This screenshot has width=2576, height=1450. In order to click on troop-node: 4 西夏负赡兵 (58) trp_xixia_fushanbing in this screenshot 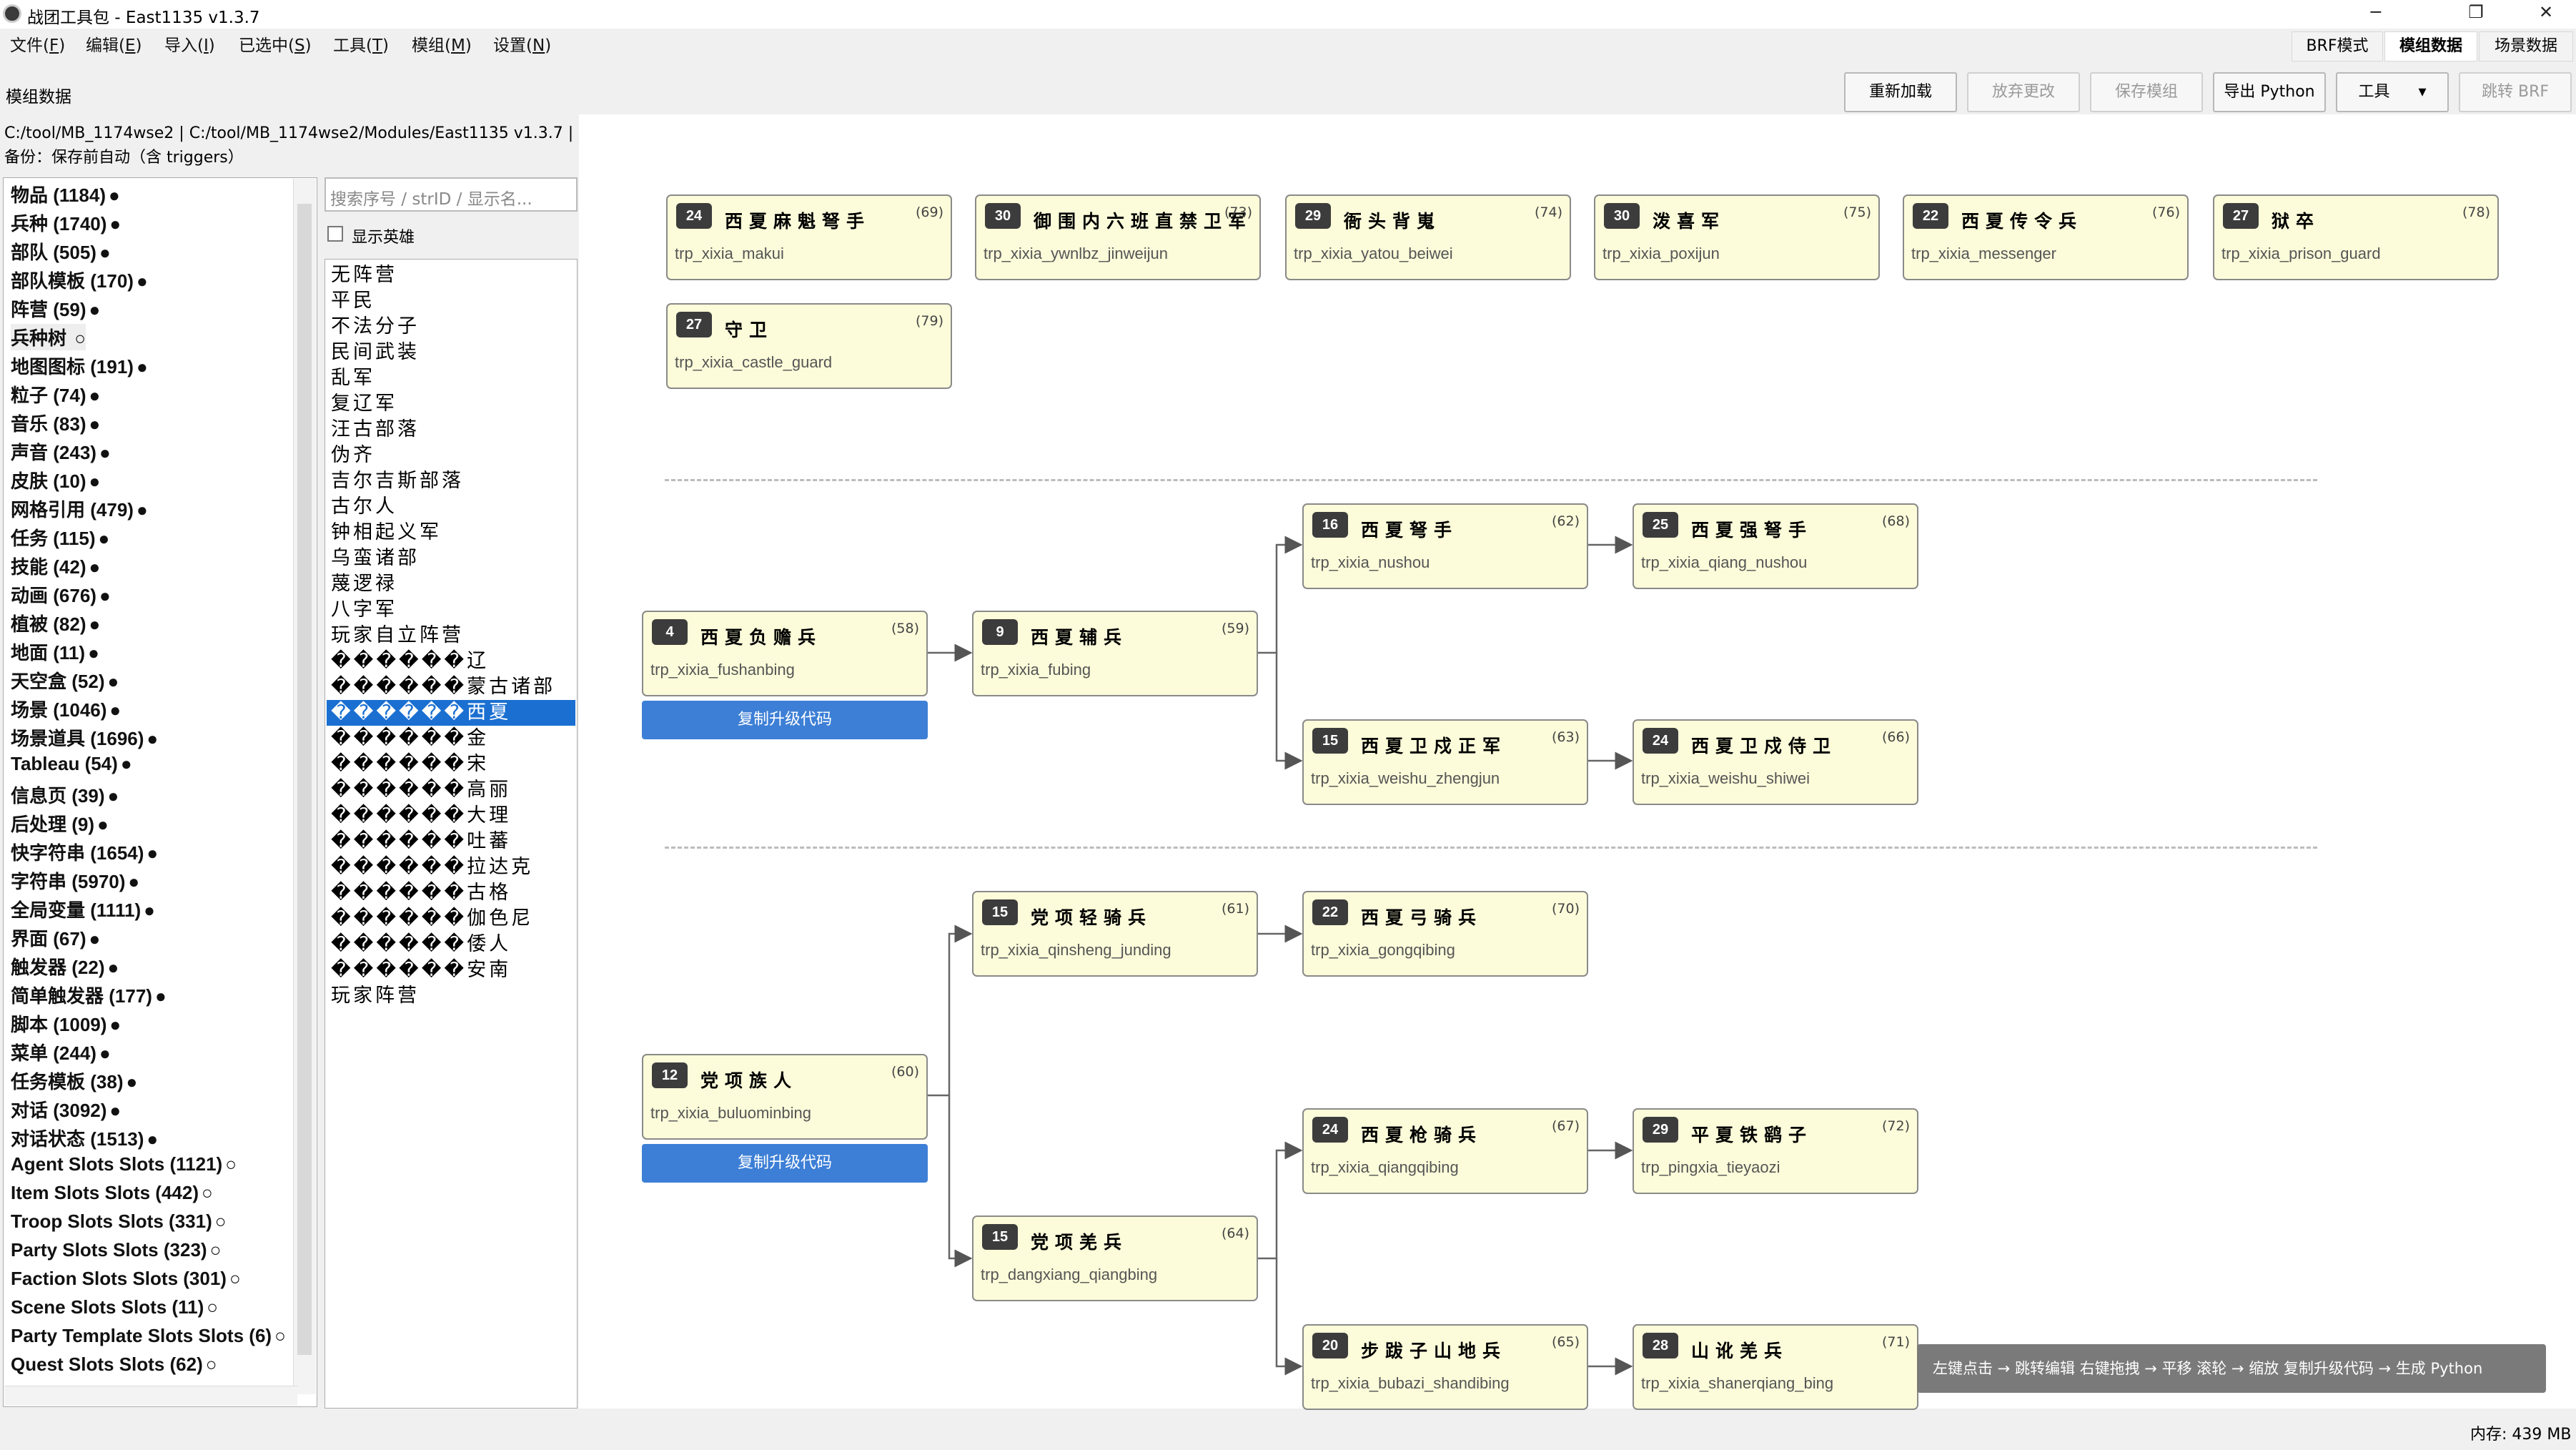, I will do `click(785, 653)`.